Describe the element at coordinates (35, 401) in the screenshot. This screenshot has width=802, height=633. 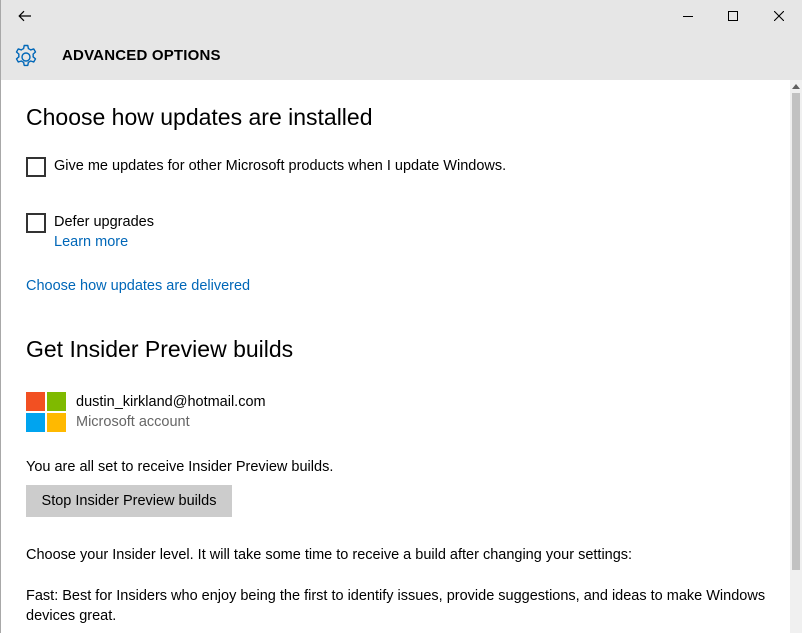
I see `logo-red-square` at that location.